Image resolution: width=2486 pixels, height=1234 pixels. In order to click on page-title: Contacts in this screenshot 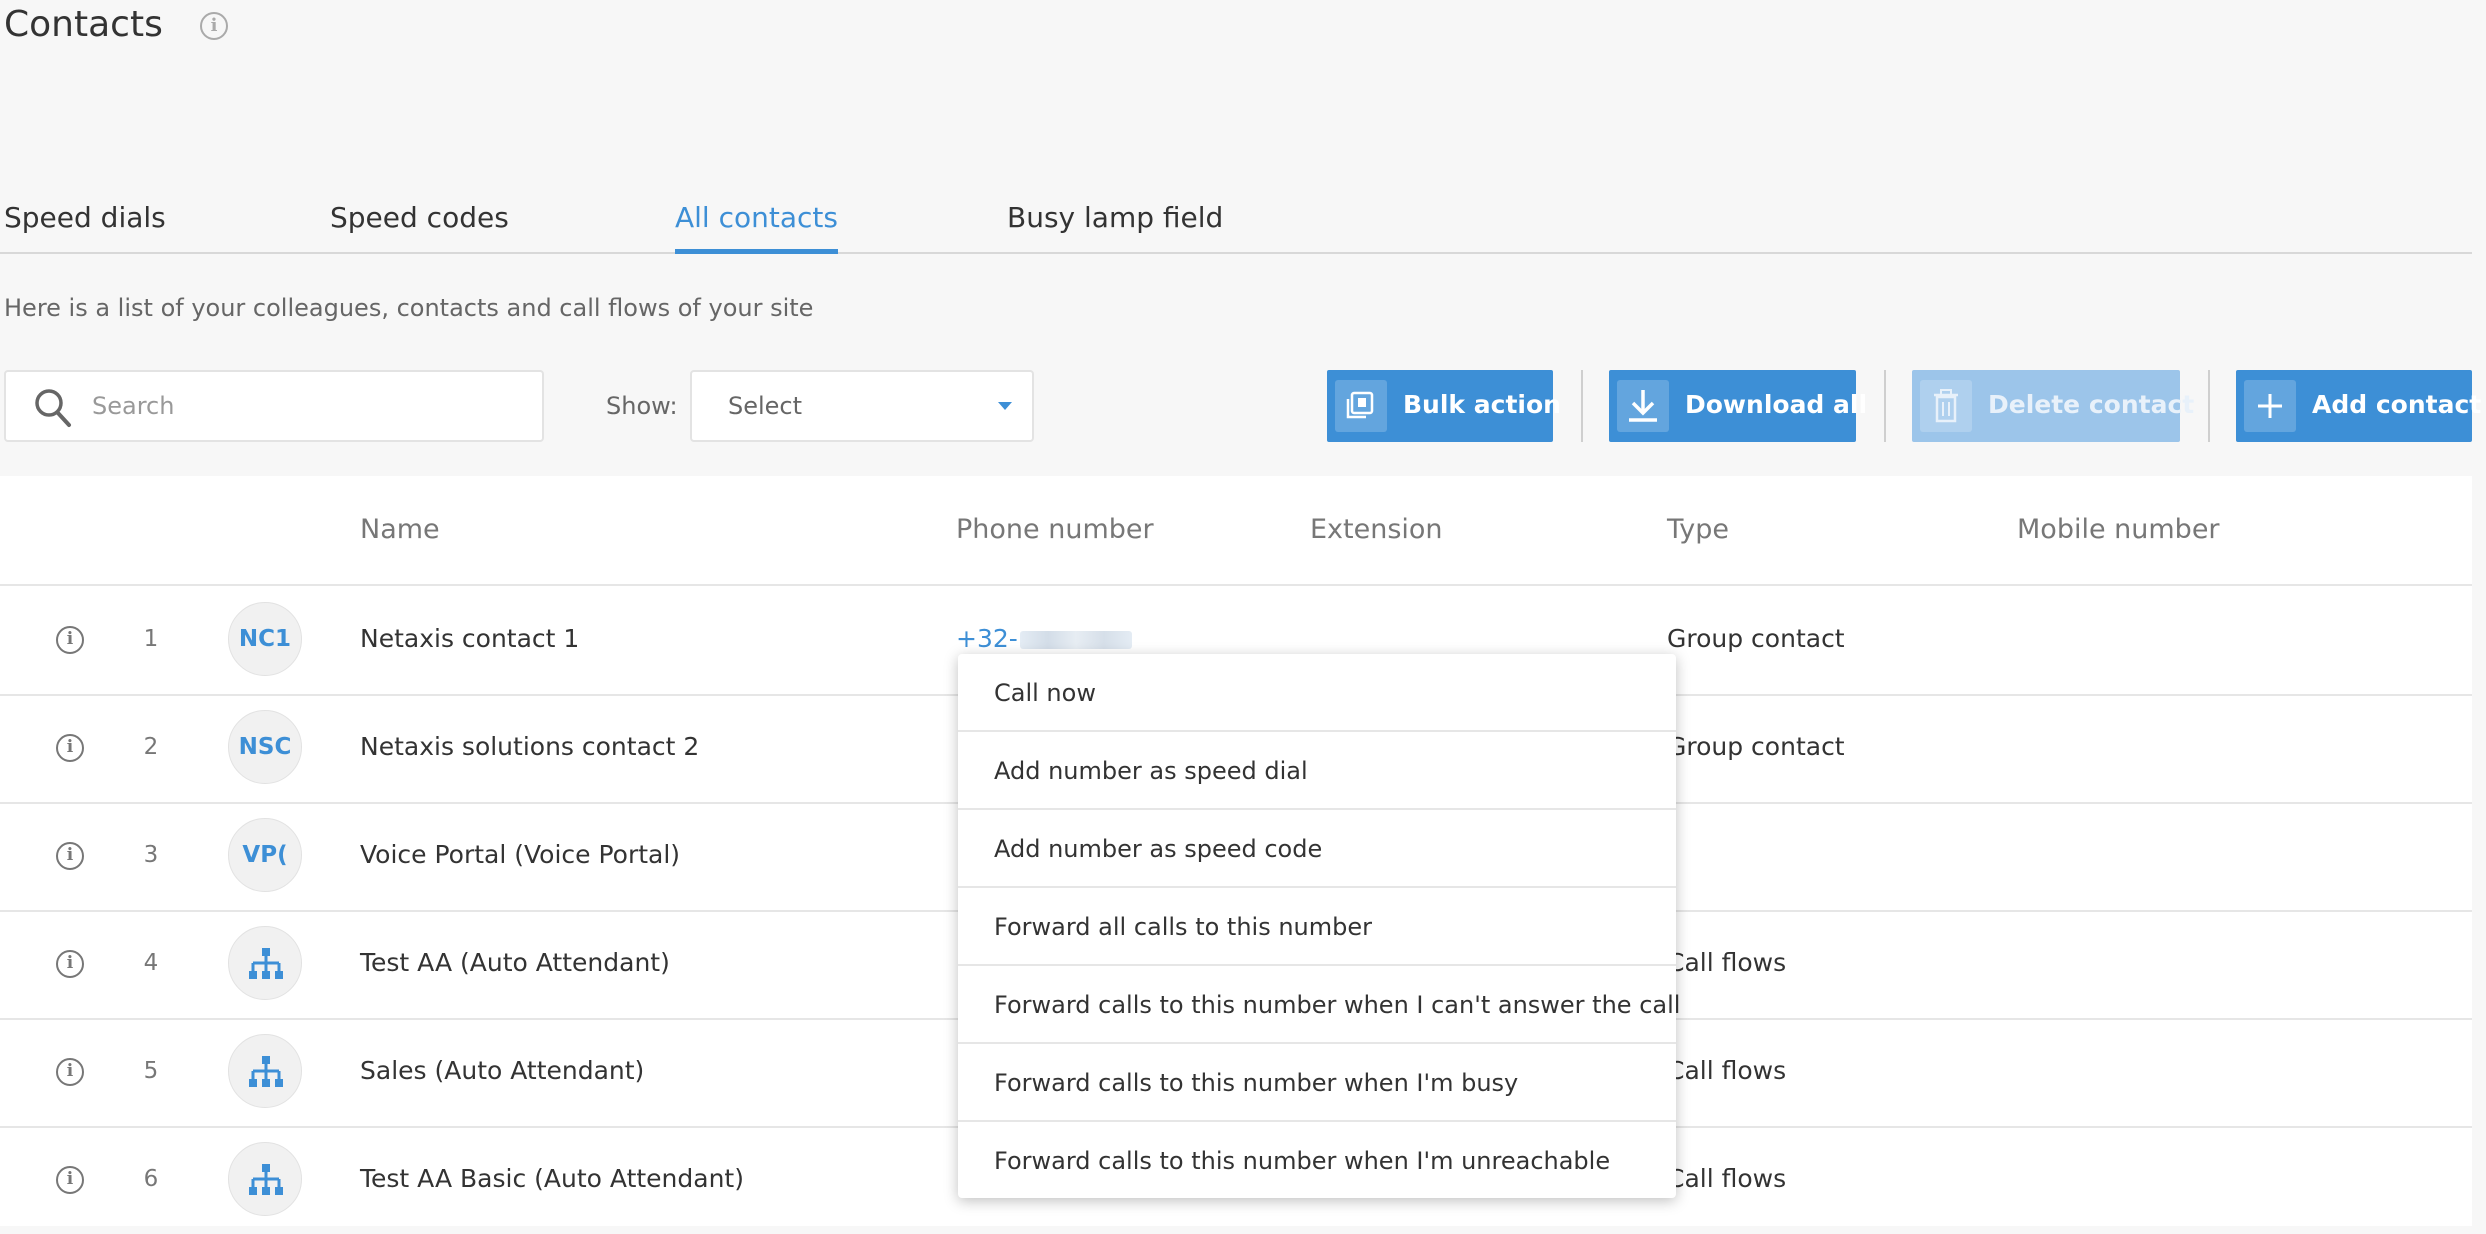, I will do `click(83, 24)`.